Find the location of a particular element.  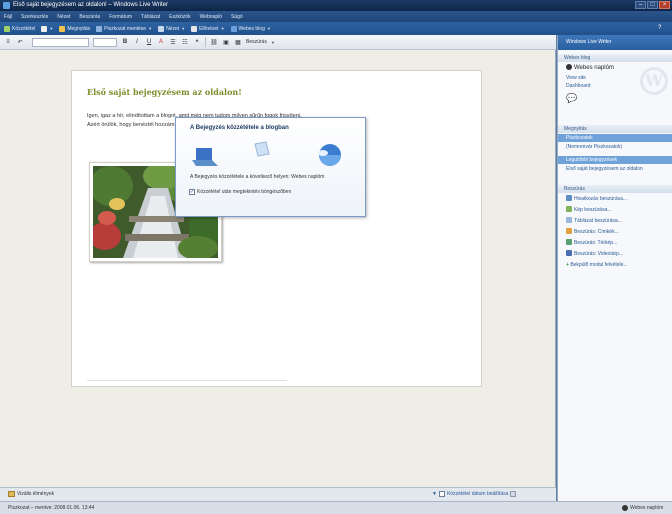

view-label: Nézet is located at coordinates (173, 28).